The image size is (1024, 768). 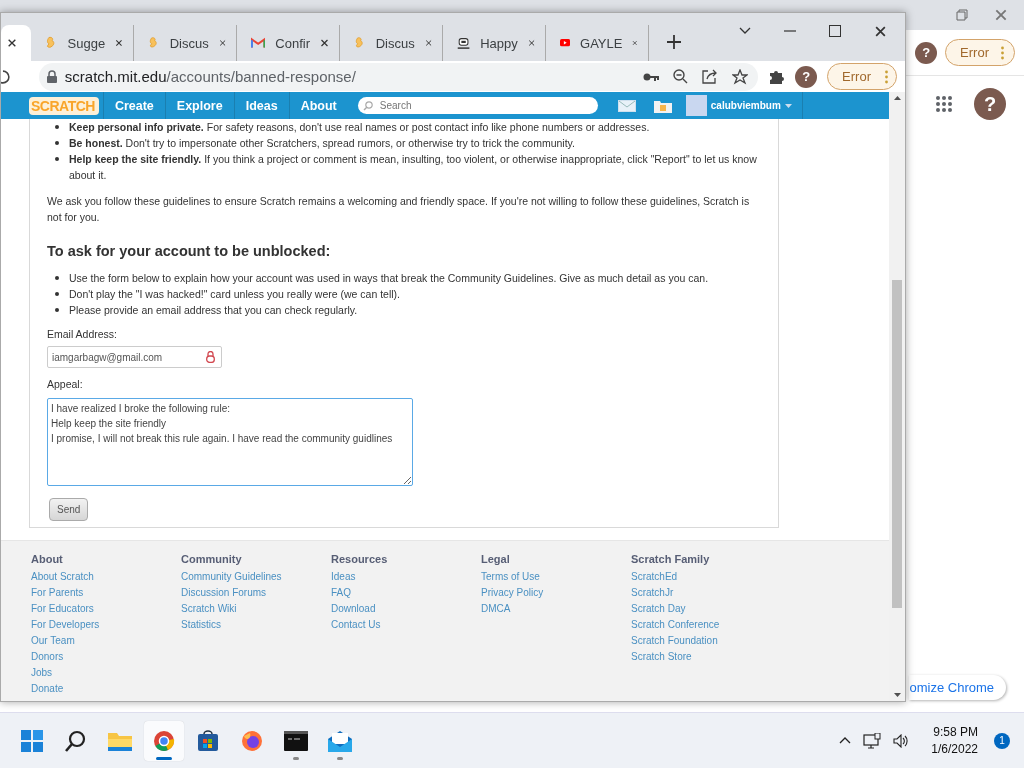 I want to click on footer-link: Our Team, so click(x=53, y=641).